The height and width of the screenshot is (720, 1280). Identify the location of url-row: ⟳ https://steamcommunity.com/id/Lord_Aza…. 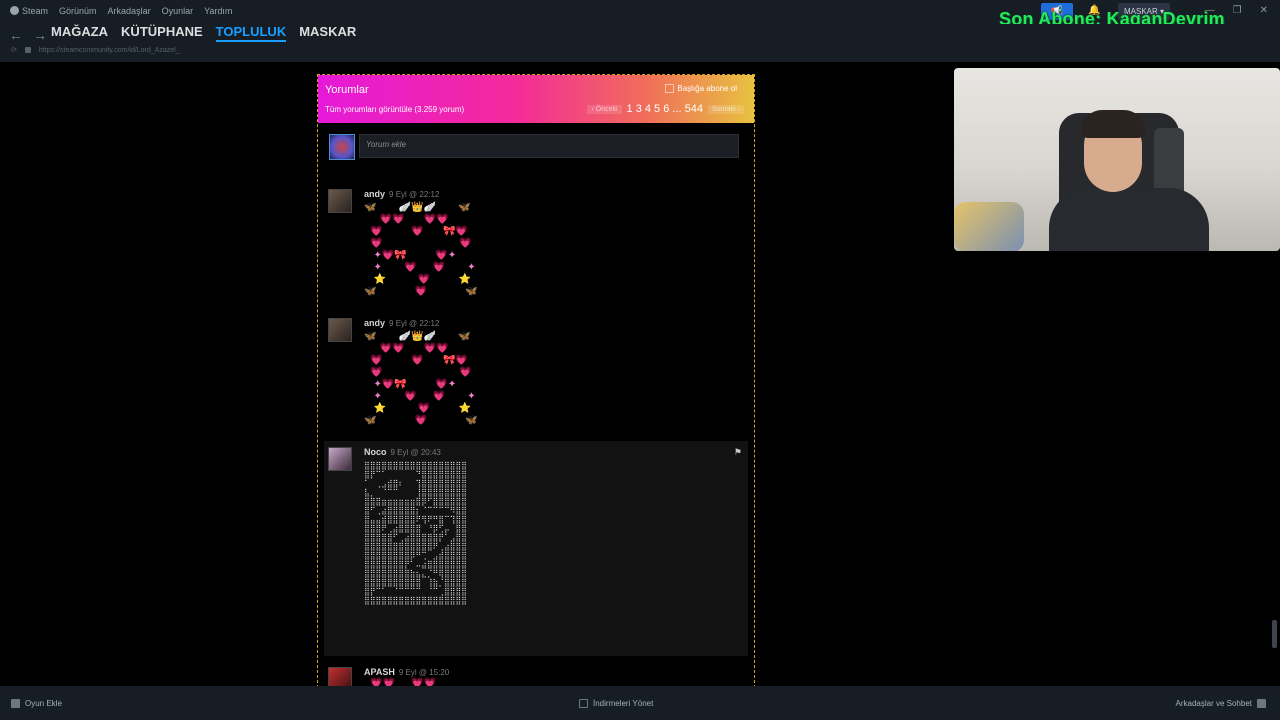
(95, 50).